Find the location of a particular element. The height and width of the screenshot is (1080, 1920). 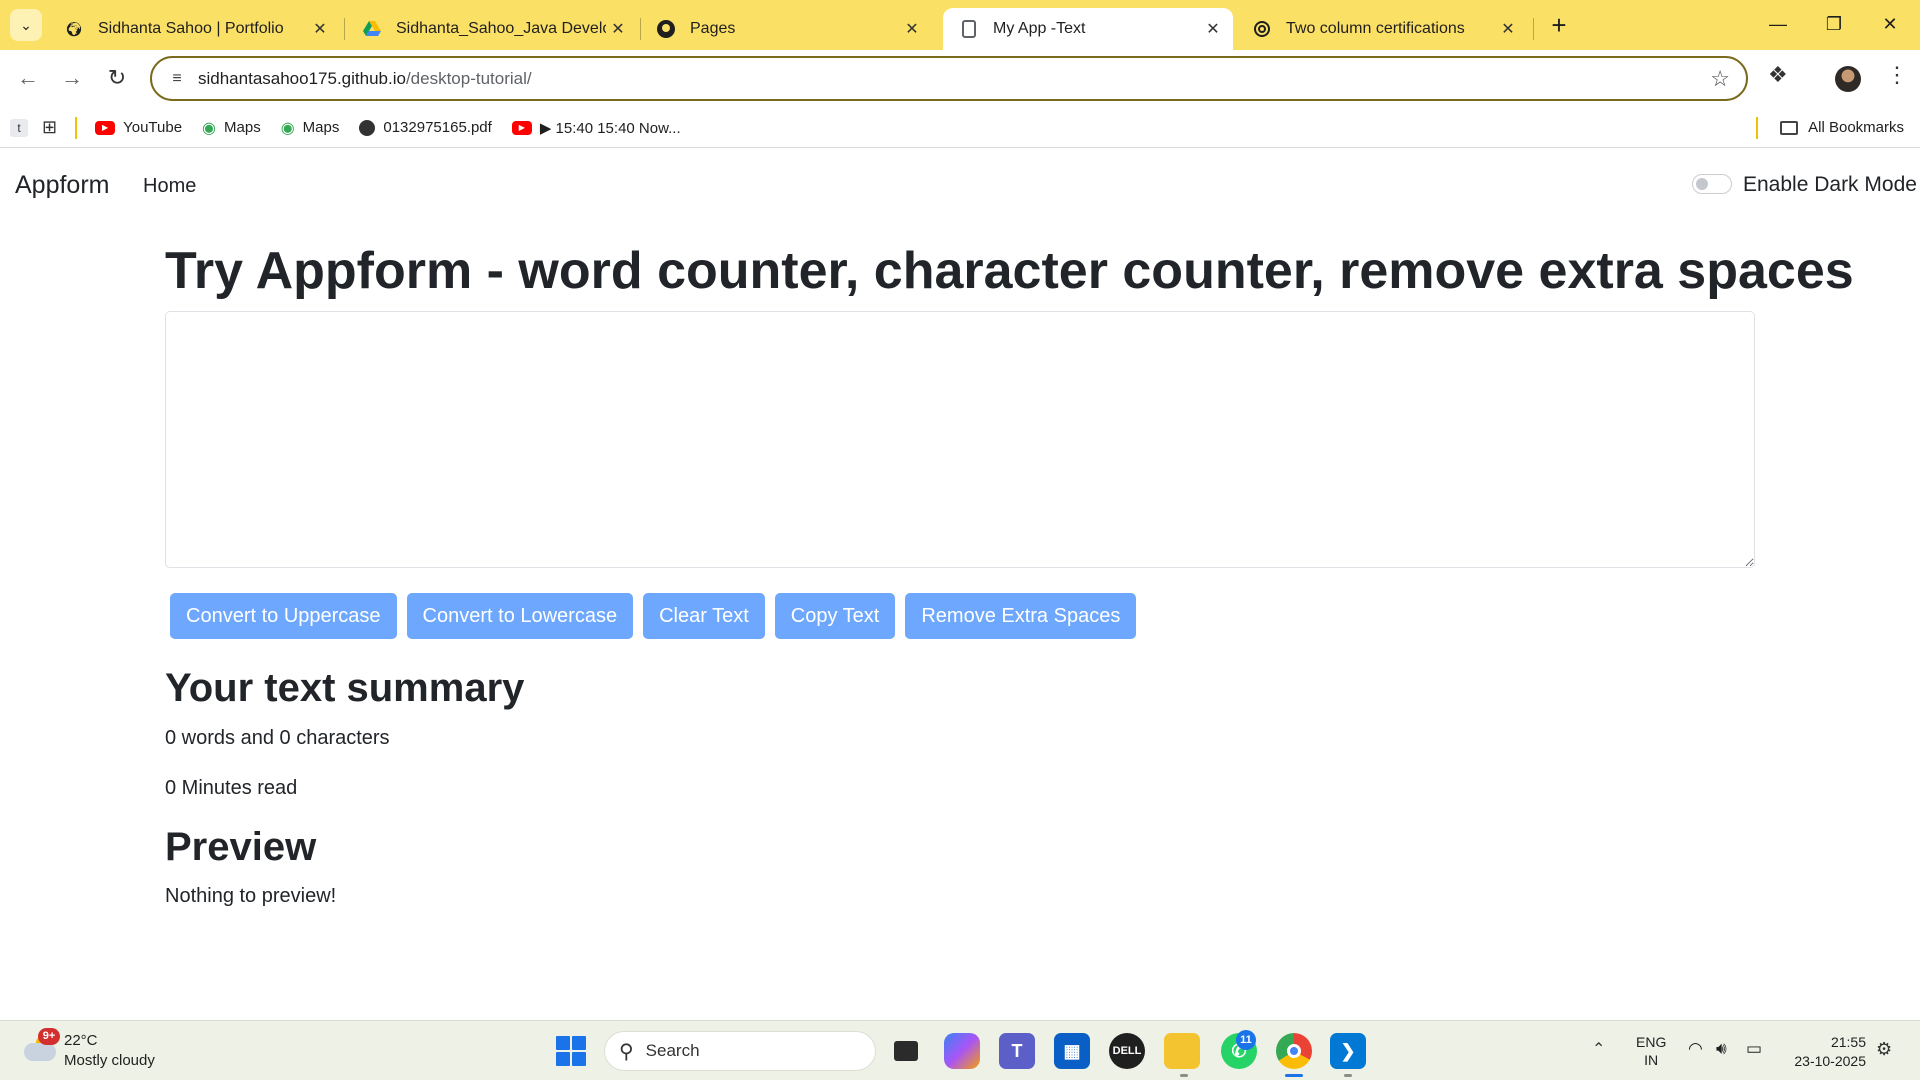

lowercase-button: Convert to Lowercase is located at coordinates (520, 616).